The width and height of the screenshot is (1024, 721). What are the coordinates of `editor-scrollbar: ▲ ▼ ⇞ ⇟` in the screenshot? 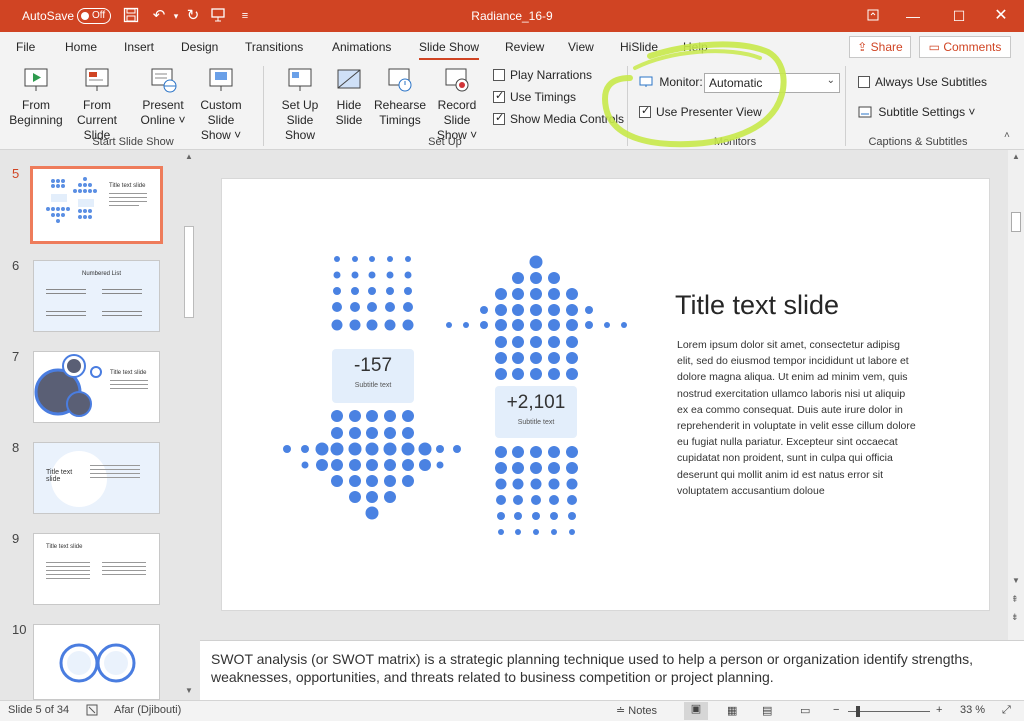 It's located at (1016, 395).